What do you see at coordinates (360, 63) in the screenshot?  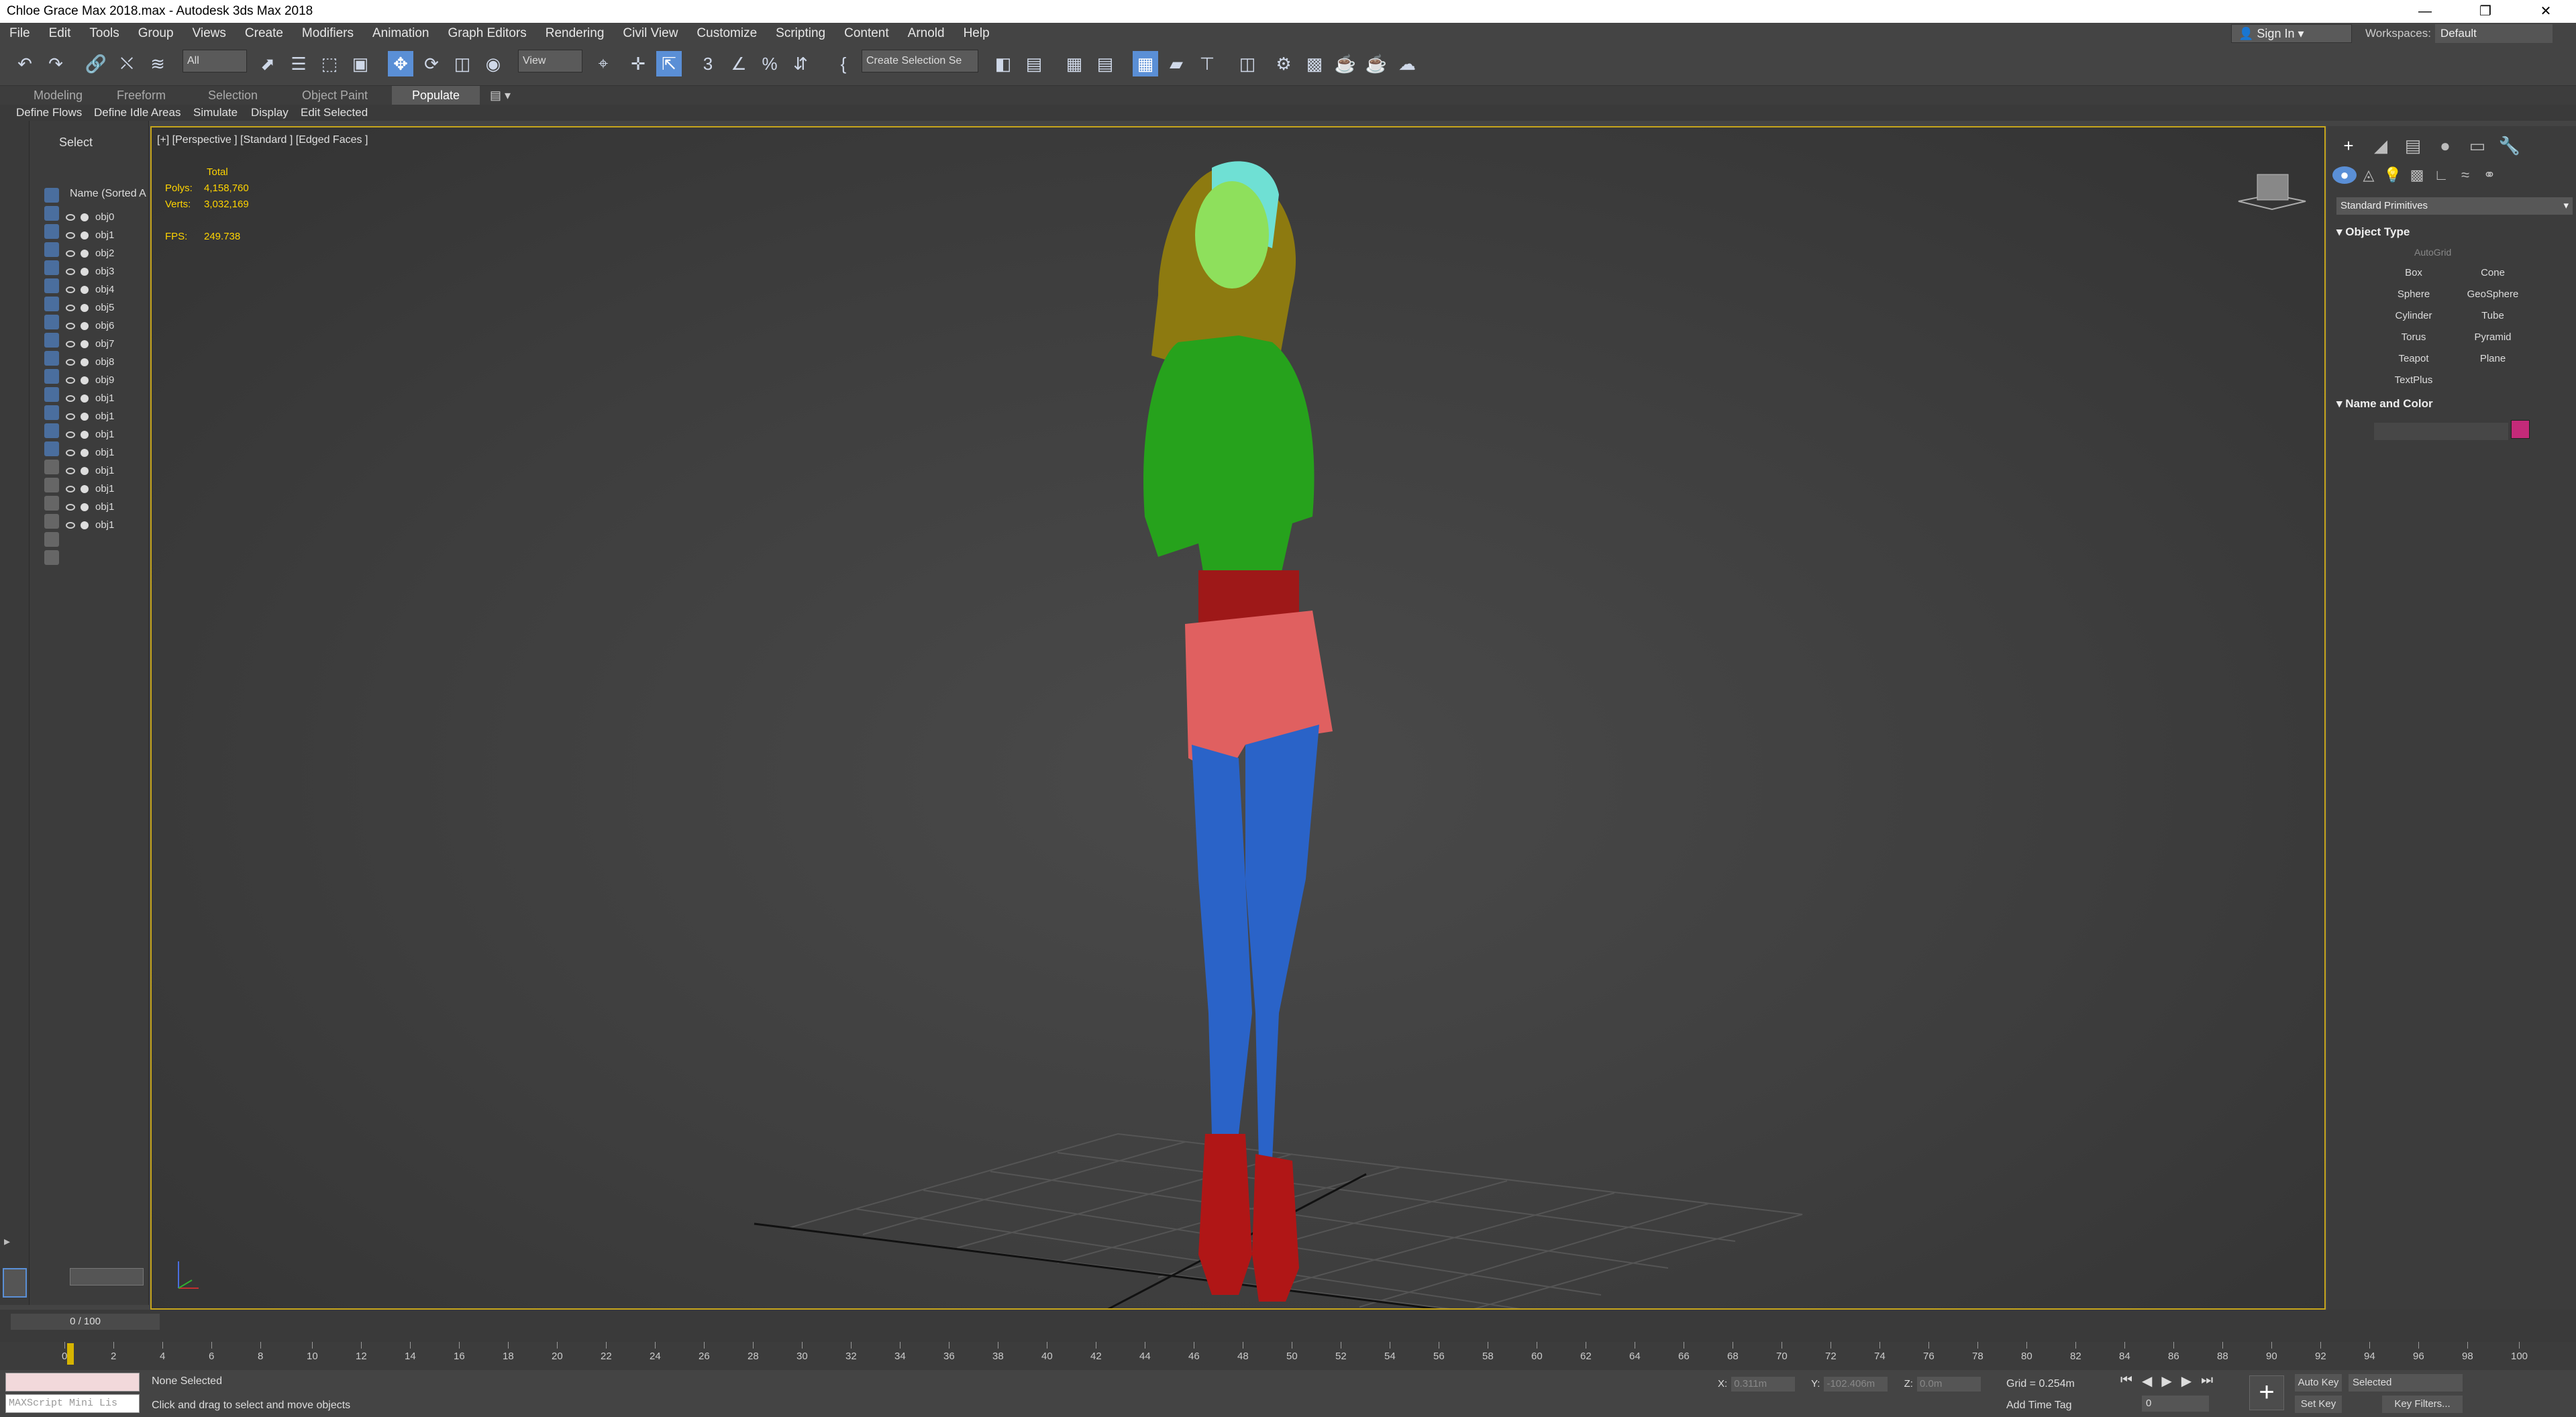 I see `window-crossing-icon: ▣` at bounding box center [360, 63].